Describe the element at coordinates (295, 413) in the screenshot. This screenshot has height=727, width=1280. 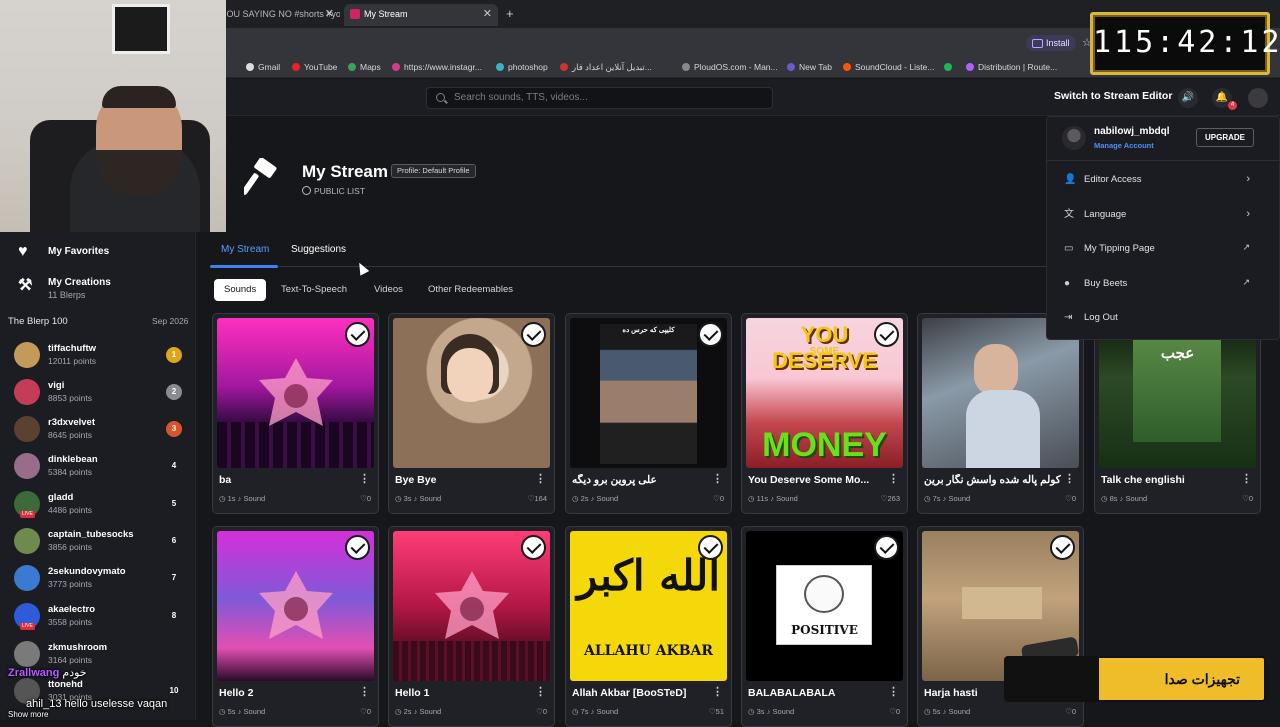
I see `sound-card: ba ⋮ ◷ 1s ♪ Sound 0` at that location.